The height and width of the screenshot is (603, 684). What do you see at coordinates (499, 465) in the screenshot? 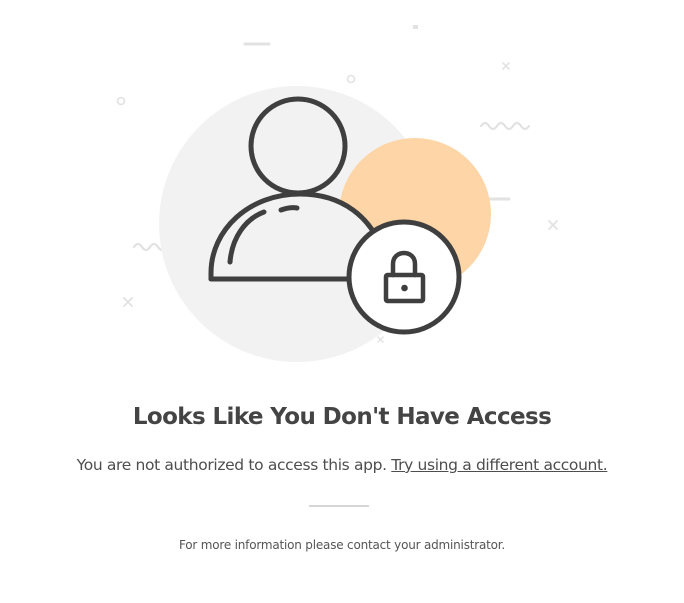
I see `switch-account-link: Try using a different account.` at bounding box center [499, 465].